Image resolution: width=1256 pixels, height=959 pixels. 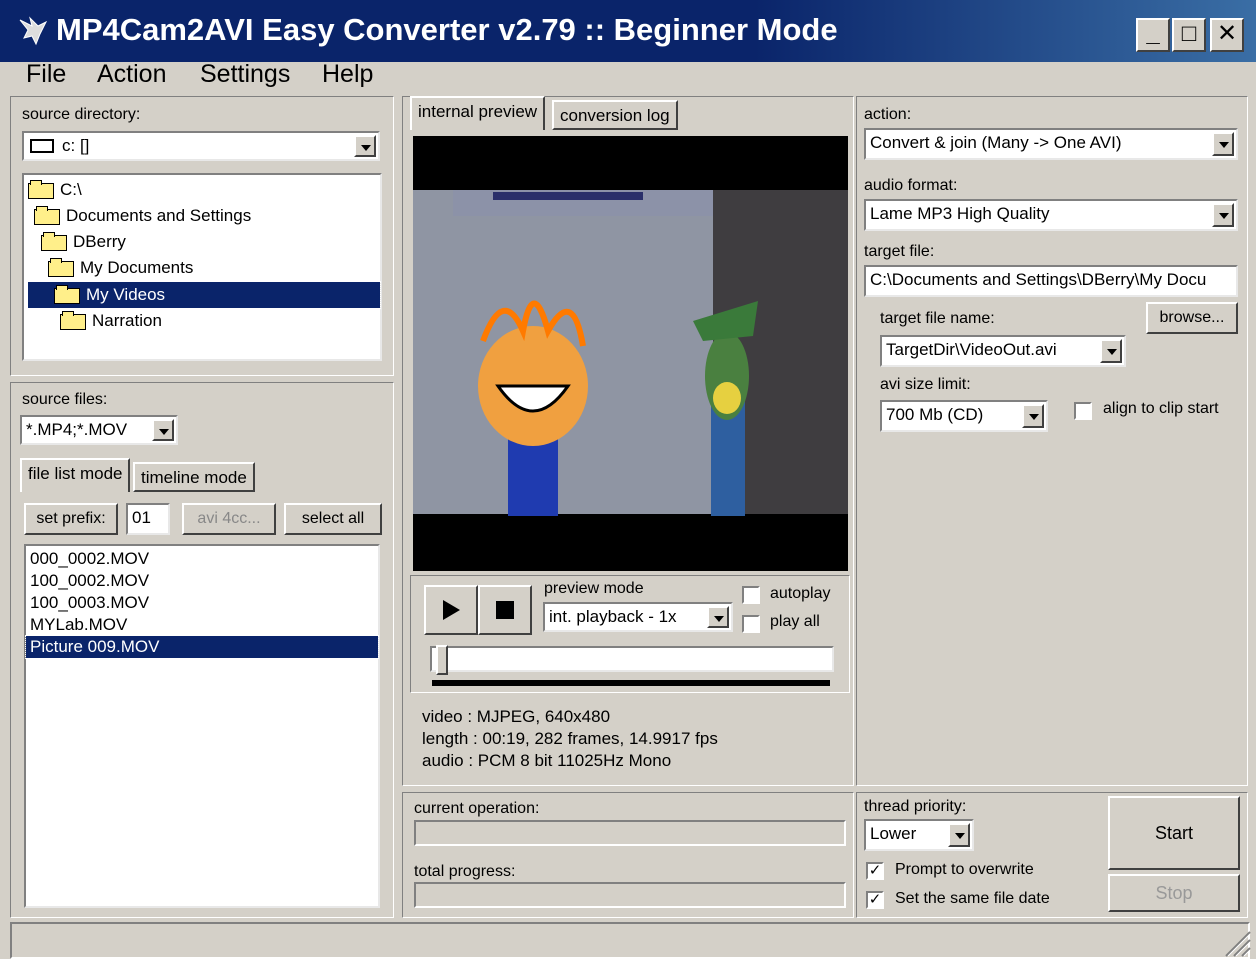 I want to click on total-progress-bar, so click(x=630, y=895).